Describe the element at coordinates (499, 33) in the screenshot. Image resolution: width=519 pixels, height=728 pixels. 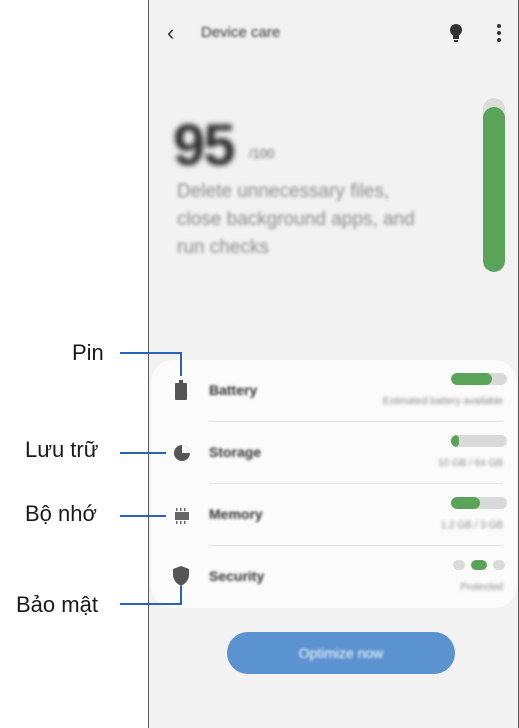
I see `more-vertical-icon` at that location.